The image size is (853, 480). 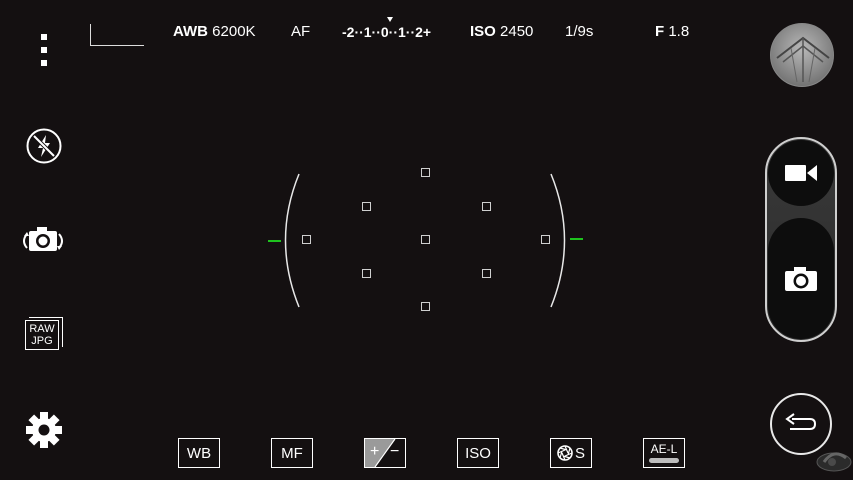 I want to click on ev-plus-label: +, so click(x=375, y=451).